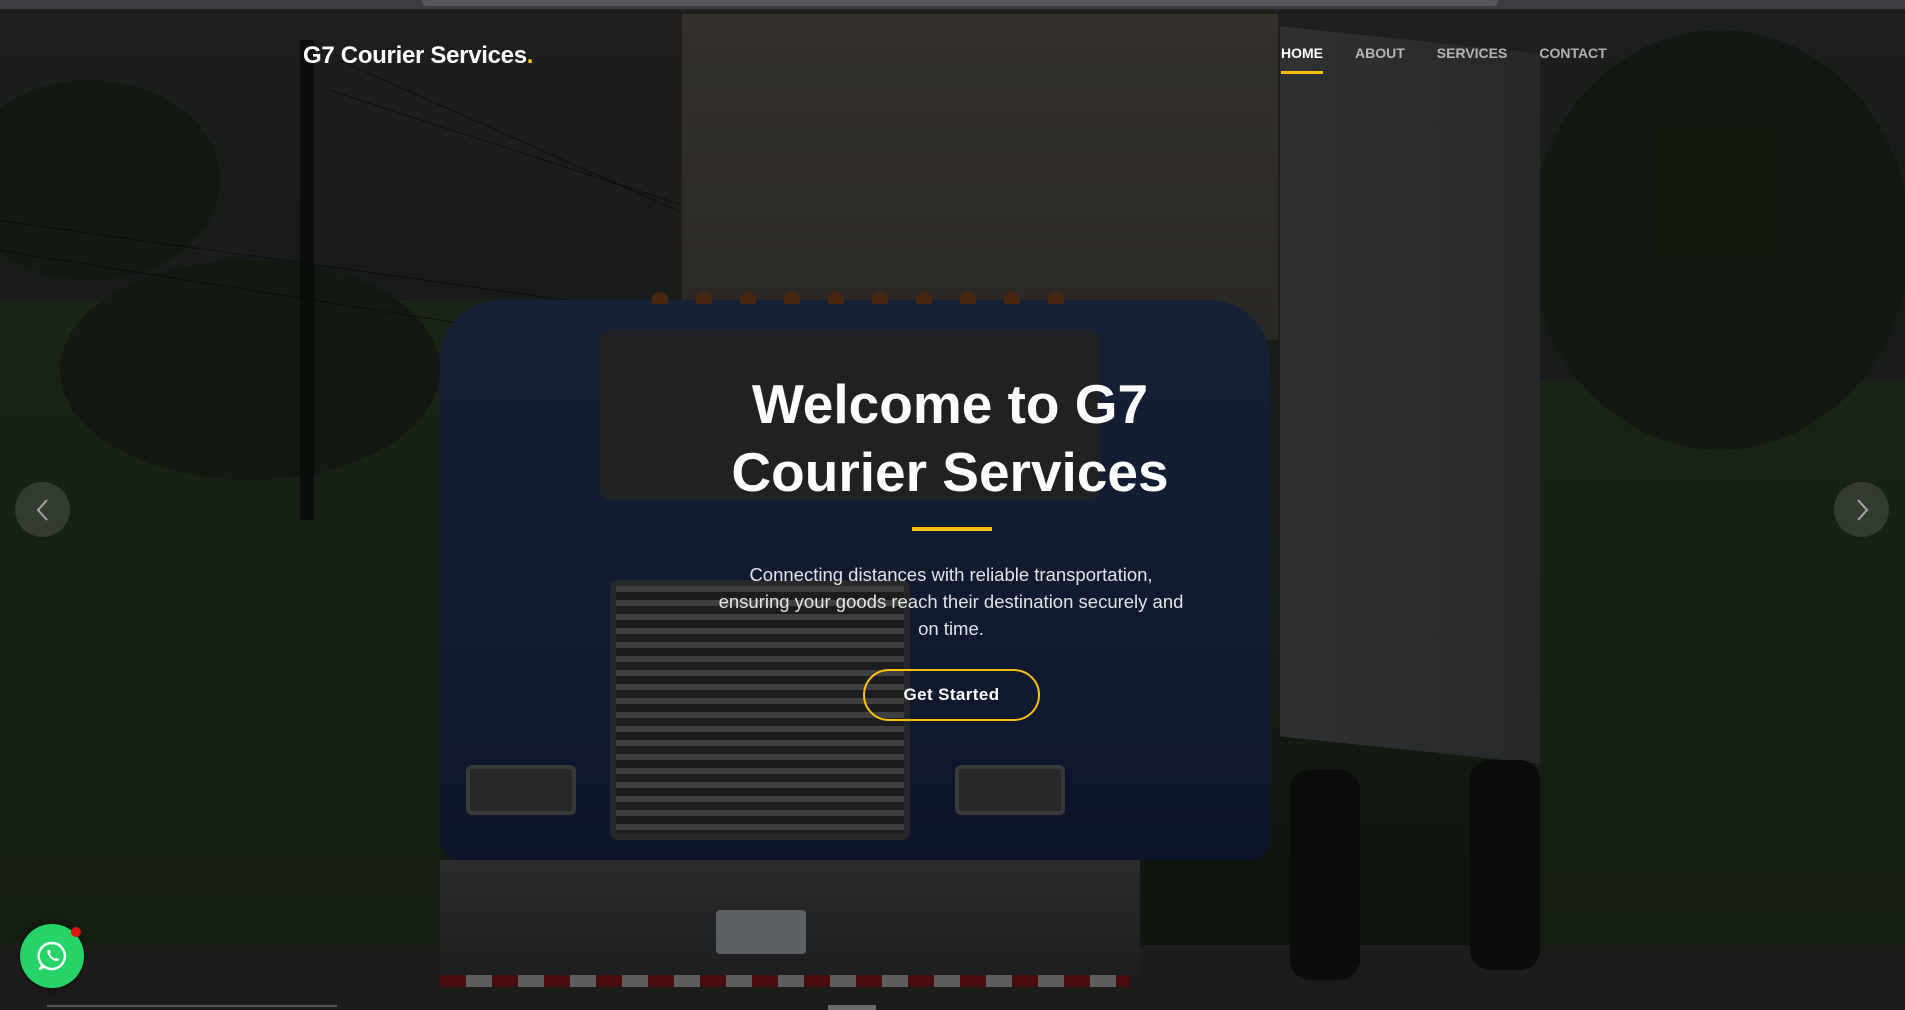 The height and width of the screenshot is (1010, 1905). Describe the element at coordinates (415, 55) in the screenshot. I see `logo-text: G7 Courier Services` at that location.